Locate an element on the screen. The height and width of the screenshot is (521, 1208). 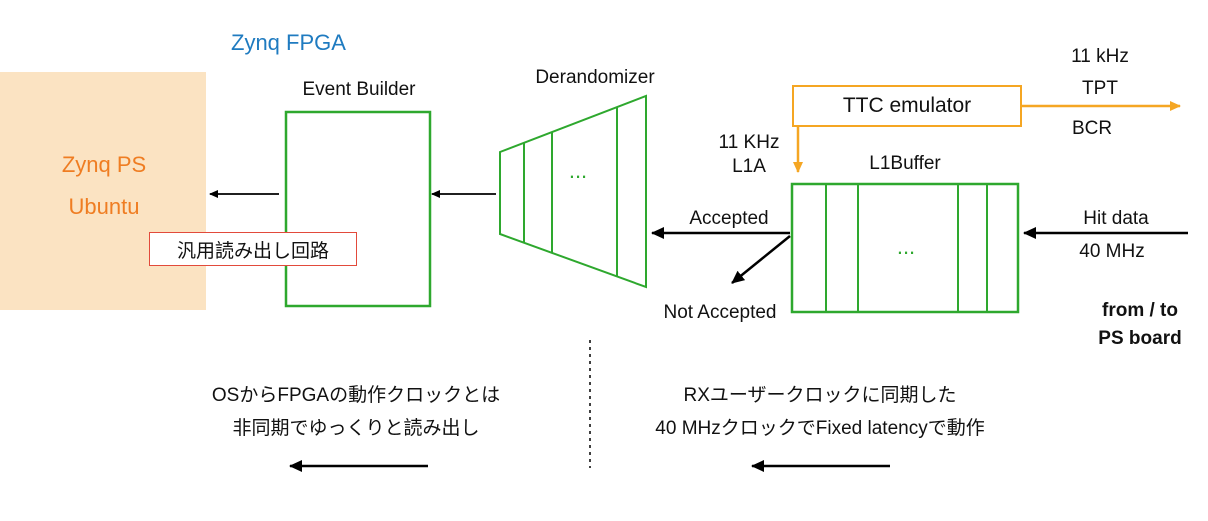
ttc-freq-label: 11 kHz is located at coordinates (1100, 56).